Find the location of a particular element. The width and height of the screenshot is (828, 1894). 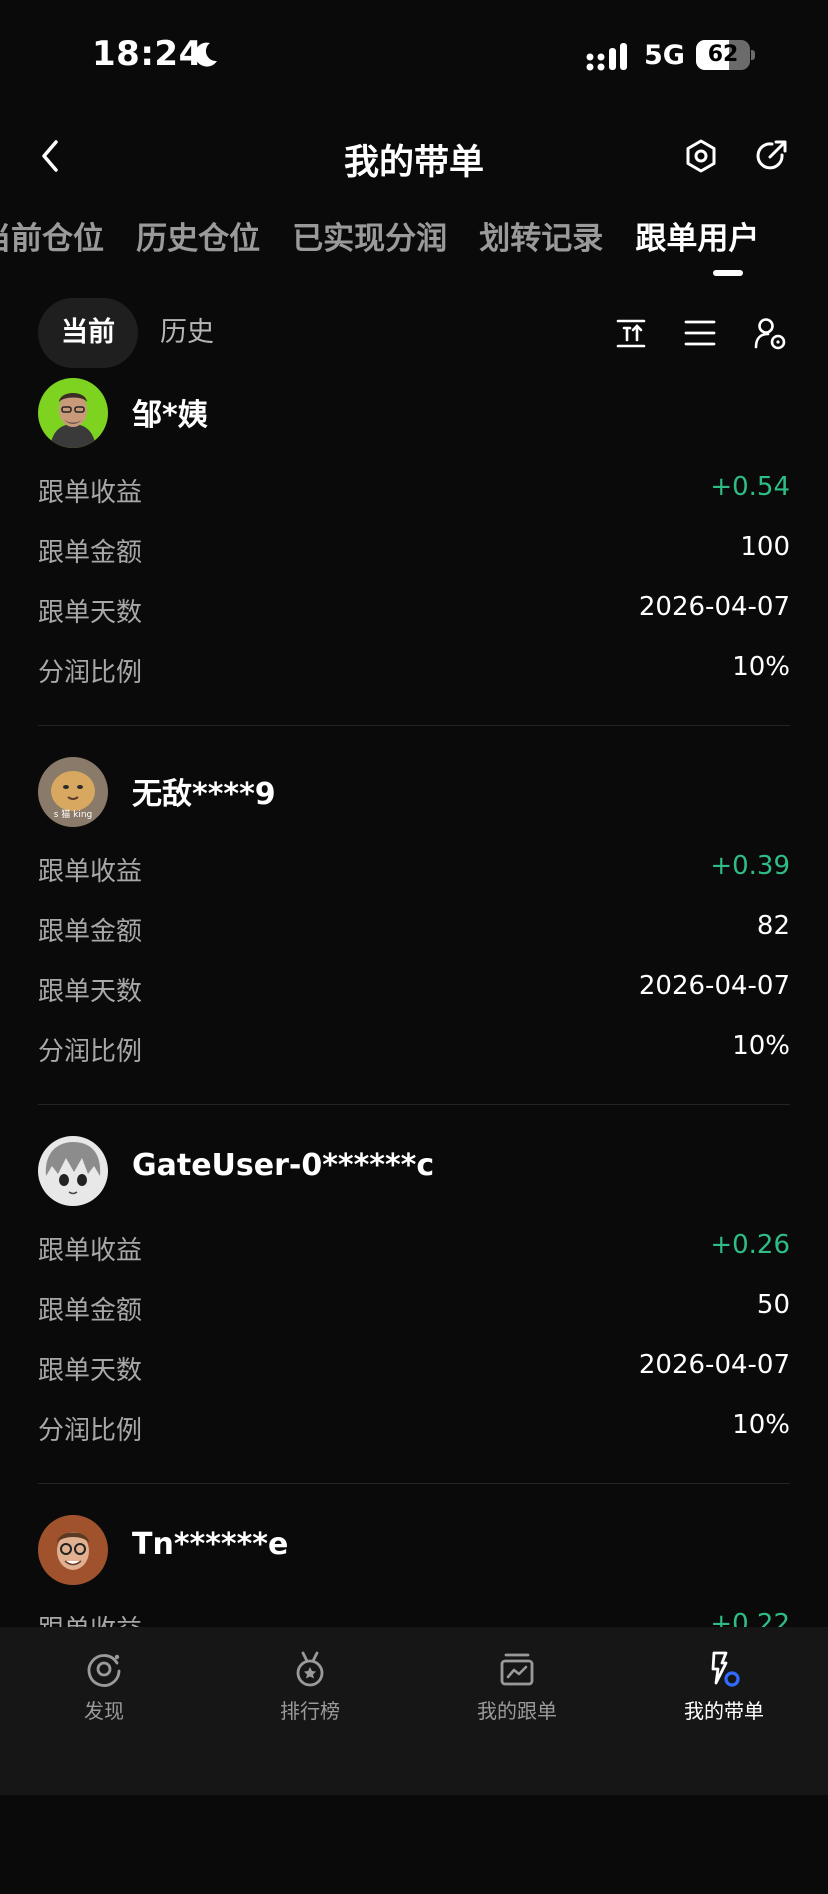

battery-percentage: 62 is located at coordinates (723, 54).